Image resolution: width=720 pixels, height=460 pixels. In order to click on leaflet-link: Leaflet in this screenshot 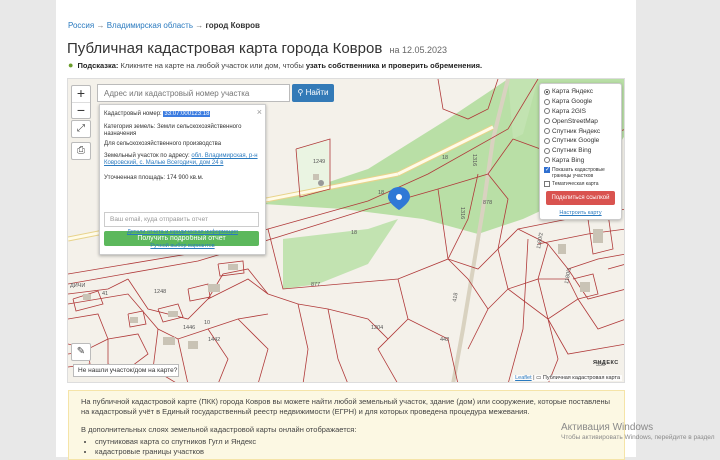, I will do `click(523, 378)`.